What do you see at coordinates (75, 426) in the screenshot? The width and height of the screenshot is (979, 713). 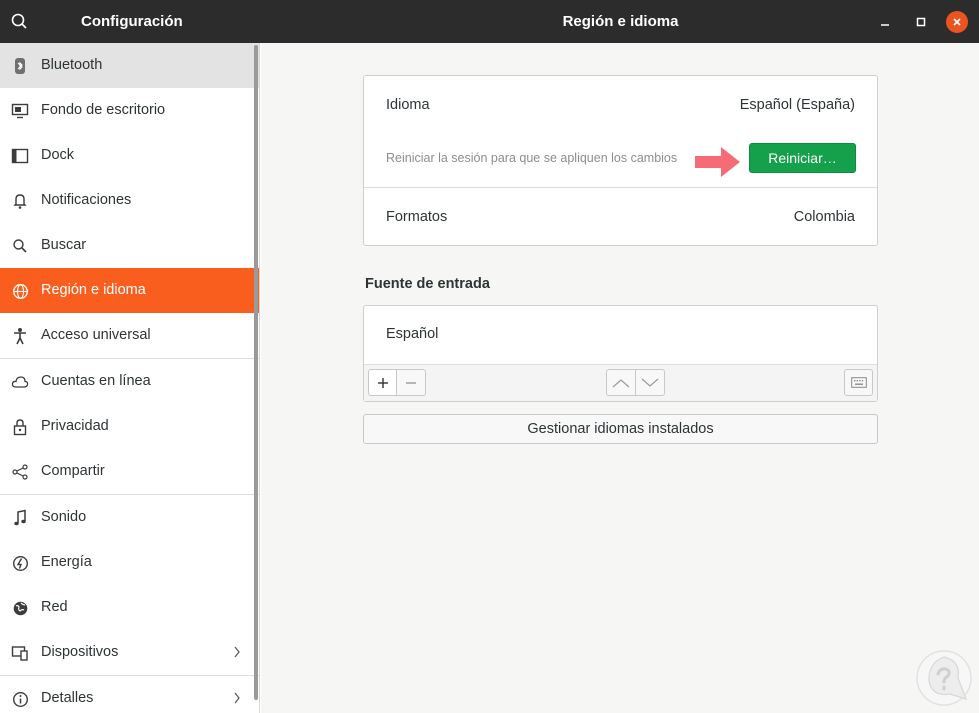 I see `sidebar-item-label: Privacidad` at bounding box center [75, 426].